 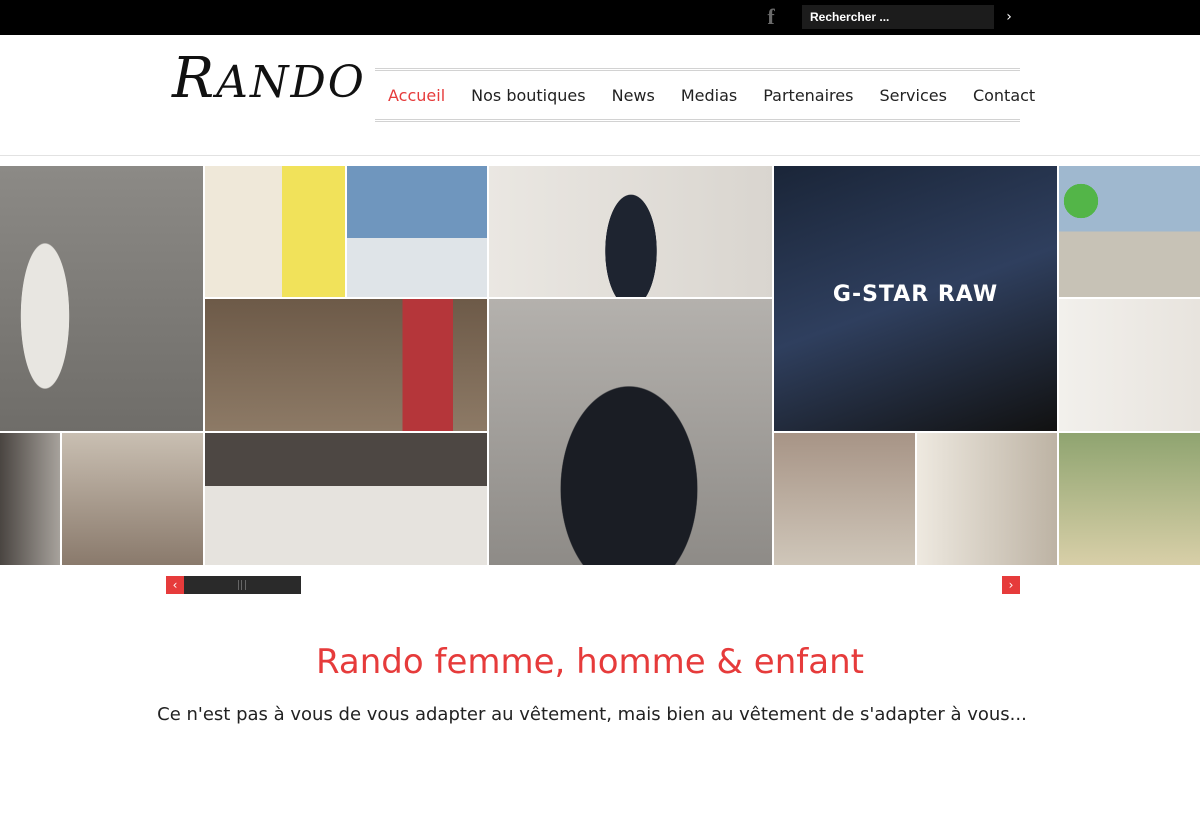 I want to click on nav-item-contact: Contact, so click(x=1004, y=95).